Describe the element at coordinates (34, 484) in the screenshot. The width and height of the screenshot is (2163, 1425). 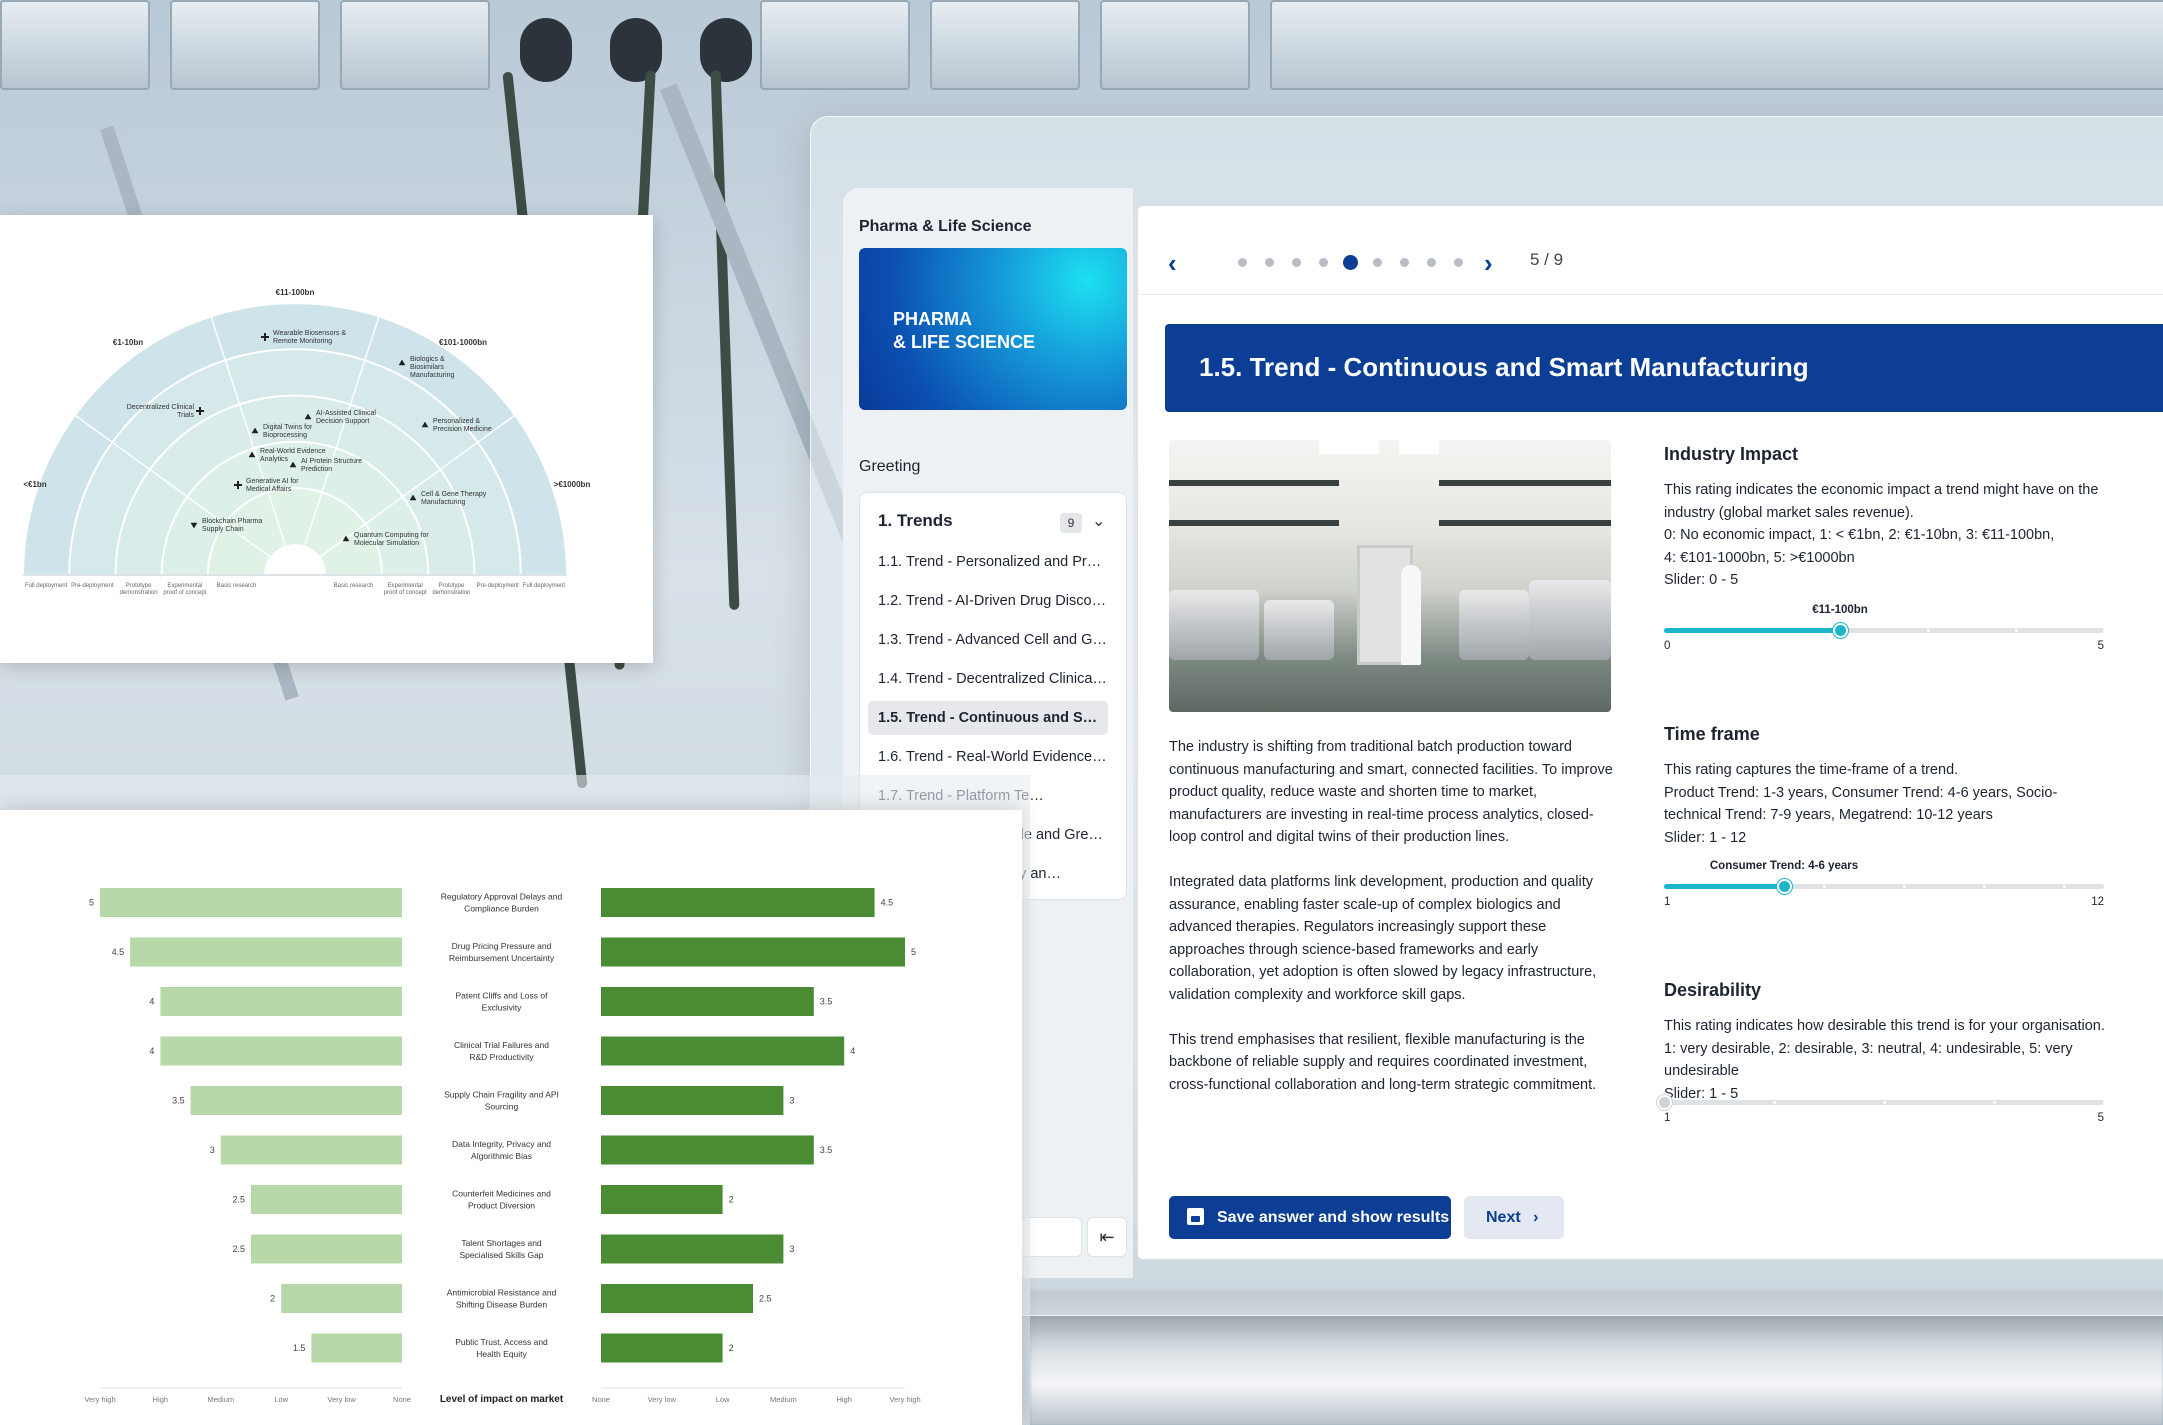
I see `radar-side-label: <€1bn` at that location.